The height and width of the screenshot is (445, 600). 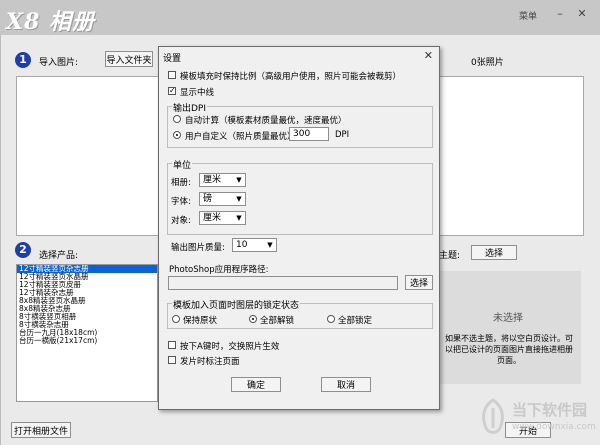 What do you see at coordinates (172, 345) in the screenshot?
I see `alt-swap-checkbox` at bounding box center [172, 345].